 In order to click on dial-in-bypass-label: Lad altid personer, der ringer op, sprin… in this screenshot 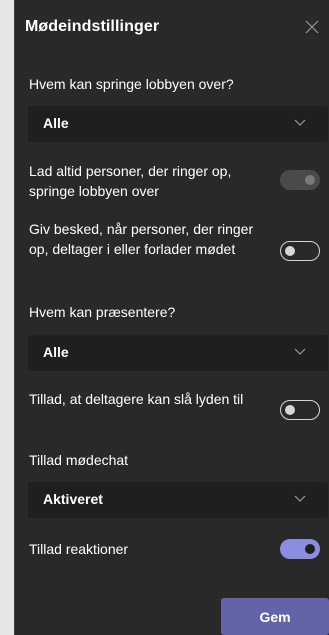, I will do `click(130, 181)`.